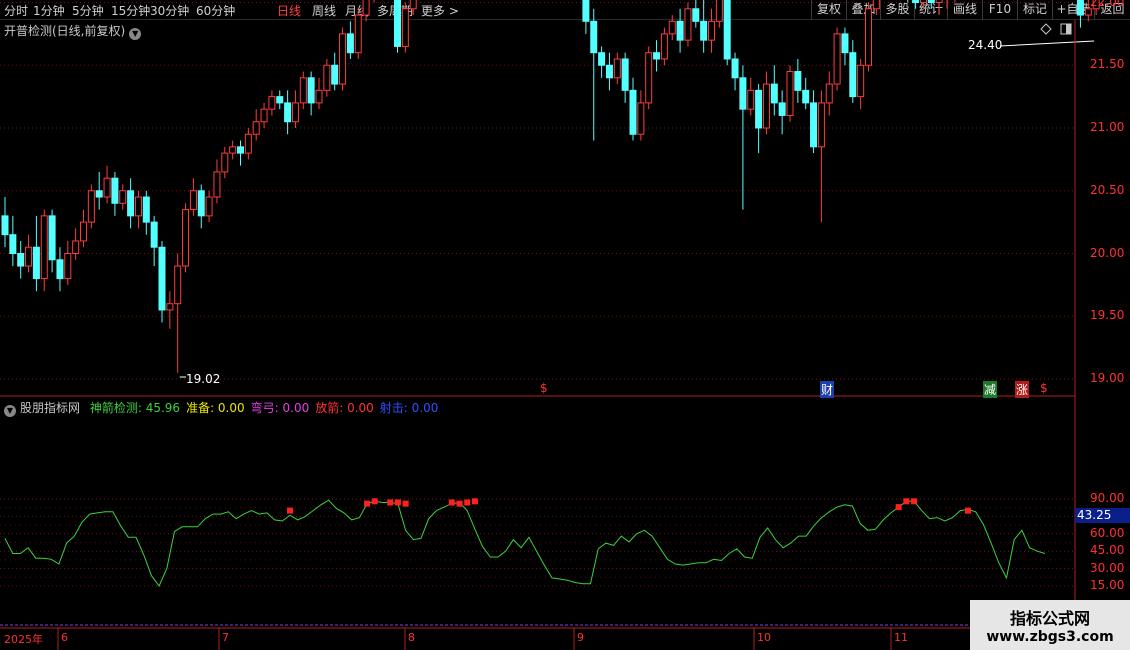  What do you see at coordinates (827, 389) in the screenshot?
I see `event-marker-1: 财` at bounding box center [827, 389].